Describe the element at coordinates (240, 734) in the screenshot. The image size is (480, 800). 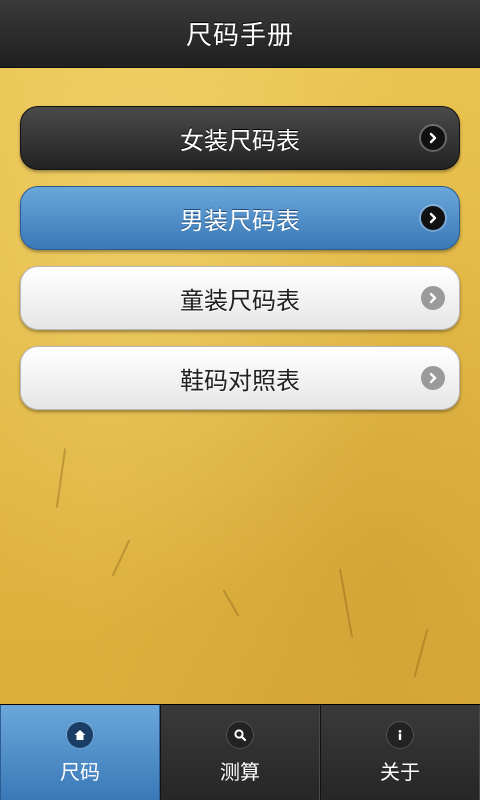
I see `search-icon` at that location.